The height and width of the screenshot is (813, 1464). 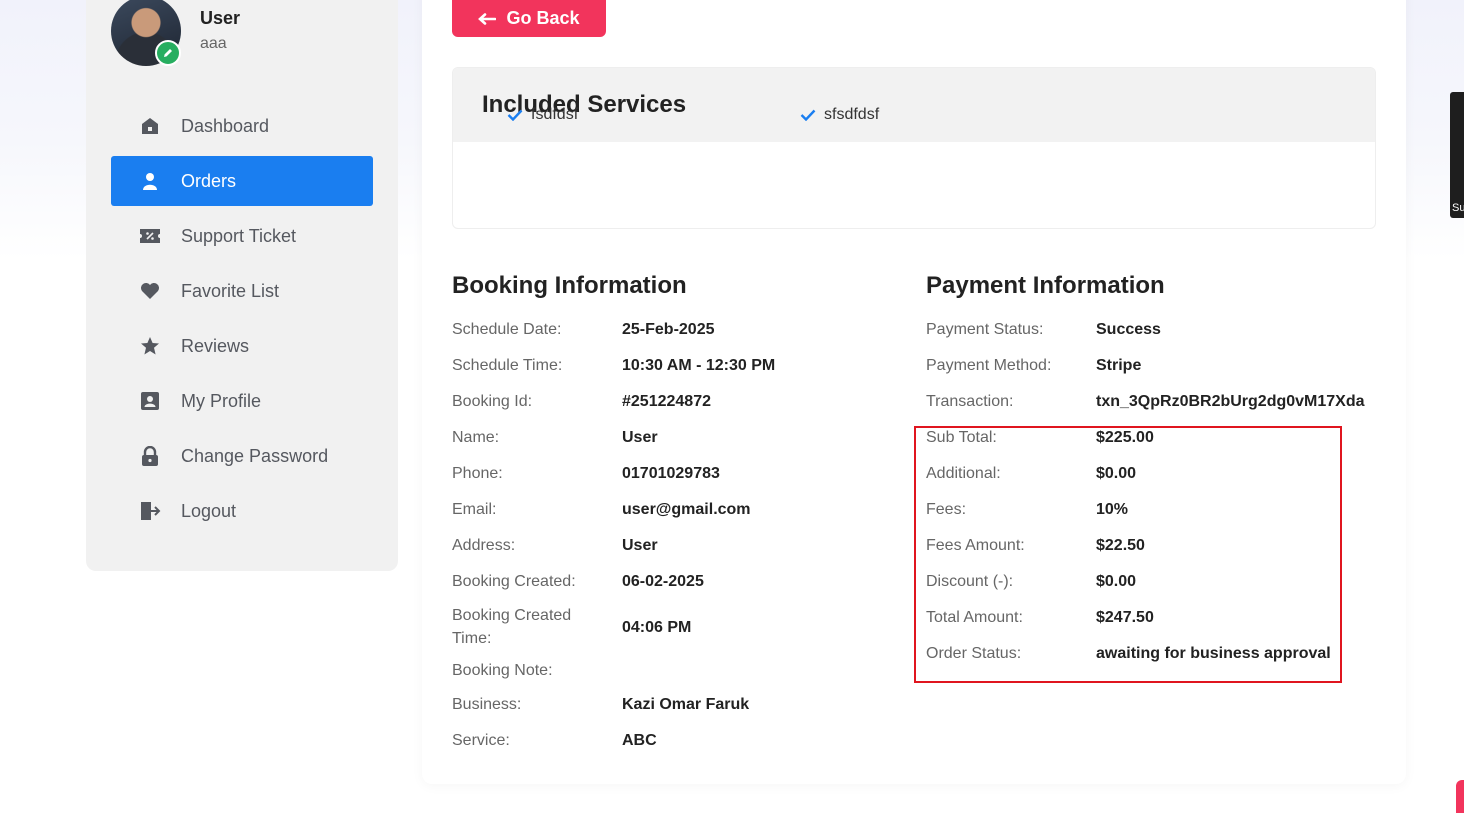 I want to click on sidebar-item-orders: Orders, so click(x=242, y=181).